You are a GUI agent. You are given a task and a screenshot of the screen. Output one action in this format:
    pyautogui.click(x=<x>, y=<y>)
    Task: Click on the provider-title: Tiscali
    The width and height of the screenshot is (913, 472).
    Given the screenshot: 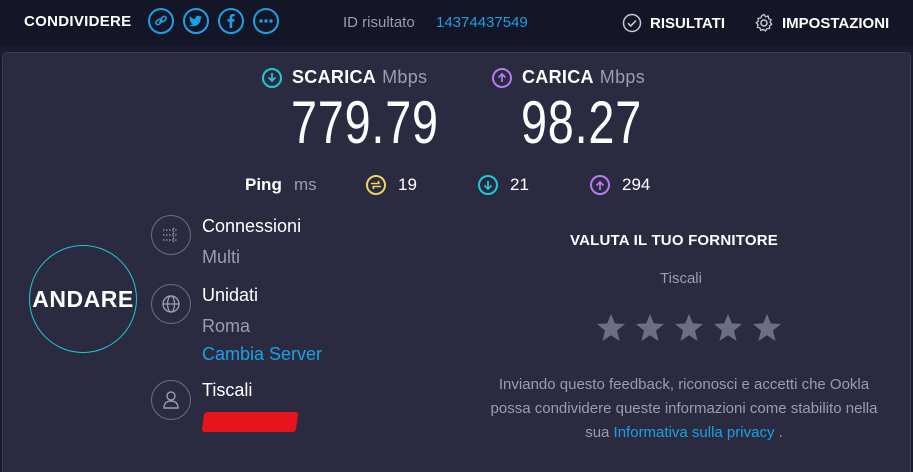 What is the action you would take?
    pyautogui.click(x=227, y=390)
    